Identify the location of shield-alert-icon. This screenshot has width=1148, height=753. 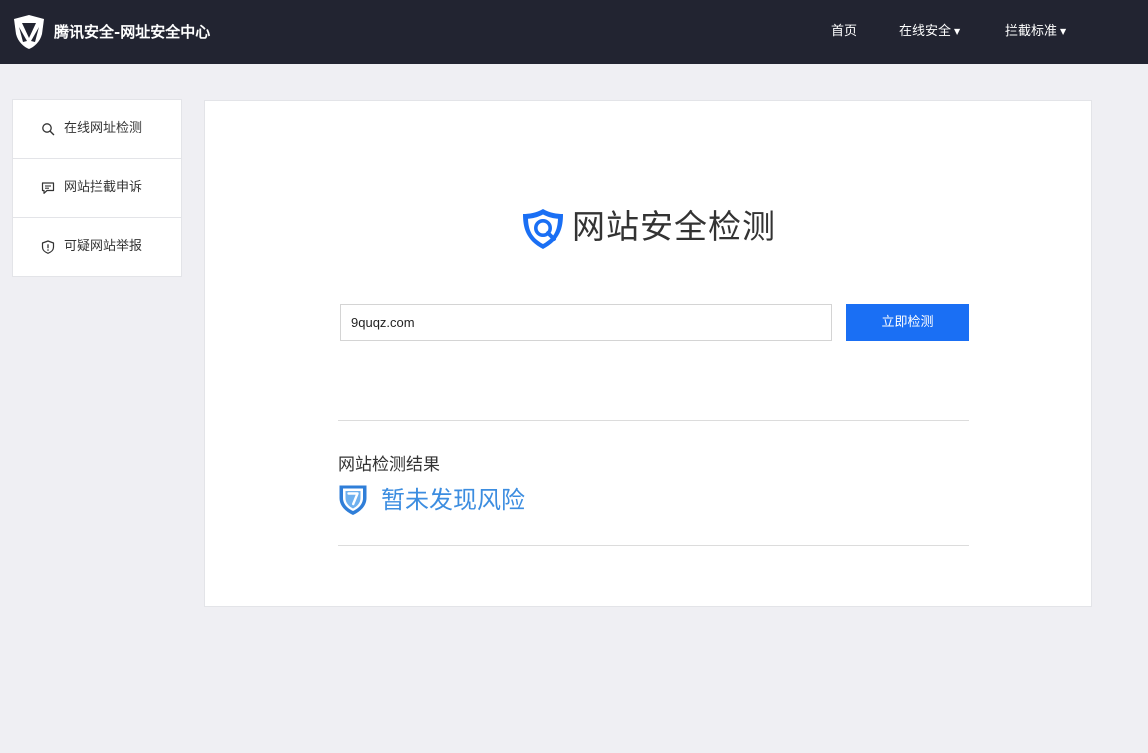
(48, 247).